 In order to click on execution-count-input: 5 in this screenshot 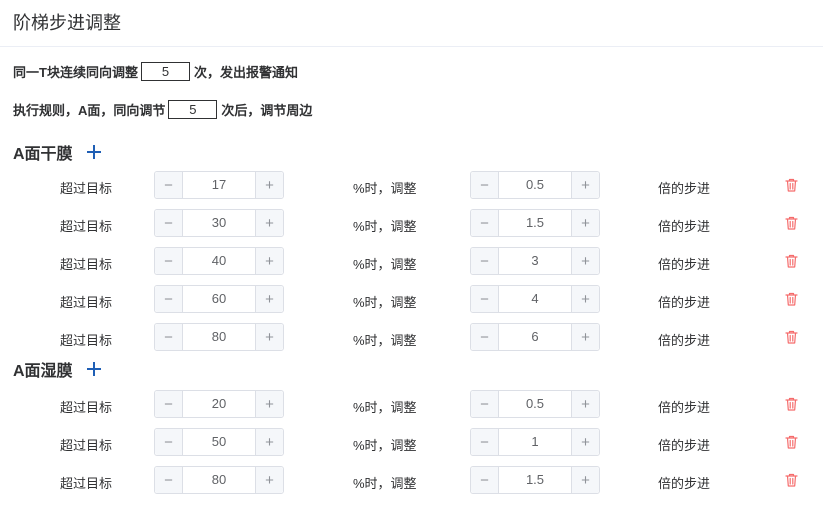, I will do `click(193, 109)`.